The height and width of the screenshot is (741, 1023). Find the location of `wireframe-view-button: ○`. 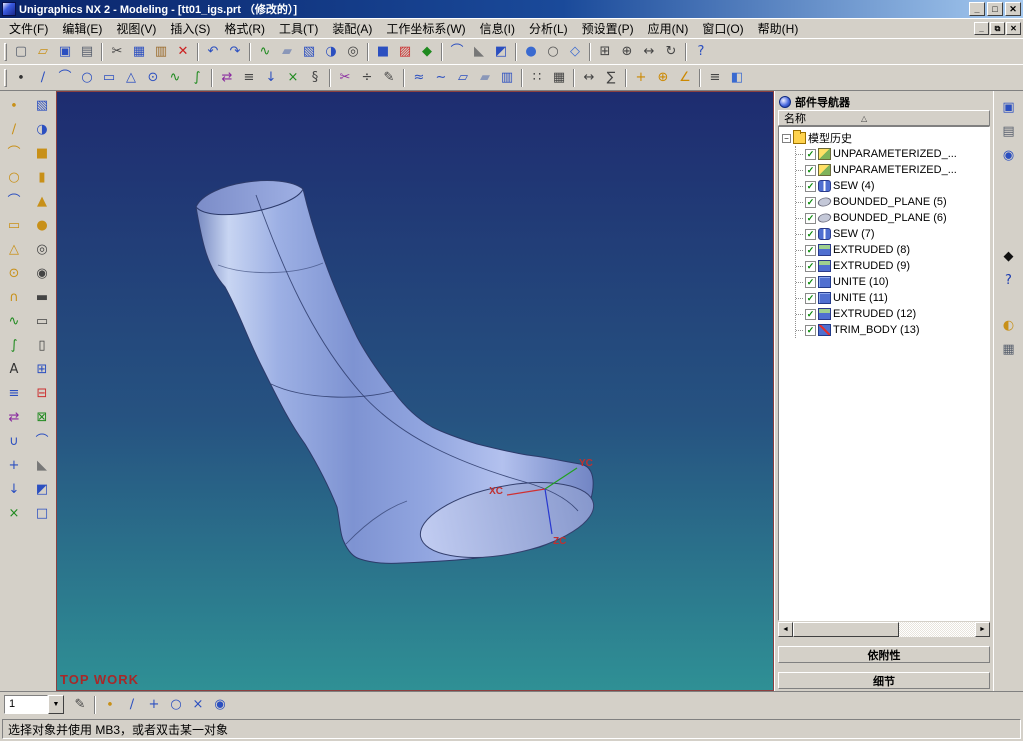

wireframe-view-button: ○ is located at coordinates (553, 51).